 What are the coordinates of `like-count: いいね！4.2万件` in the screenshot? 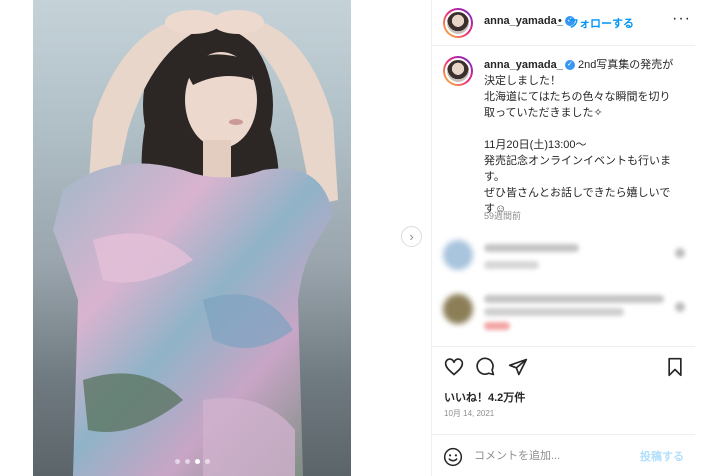 It's located at (484, 397).